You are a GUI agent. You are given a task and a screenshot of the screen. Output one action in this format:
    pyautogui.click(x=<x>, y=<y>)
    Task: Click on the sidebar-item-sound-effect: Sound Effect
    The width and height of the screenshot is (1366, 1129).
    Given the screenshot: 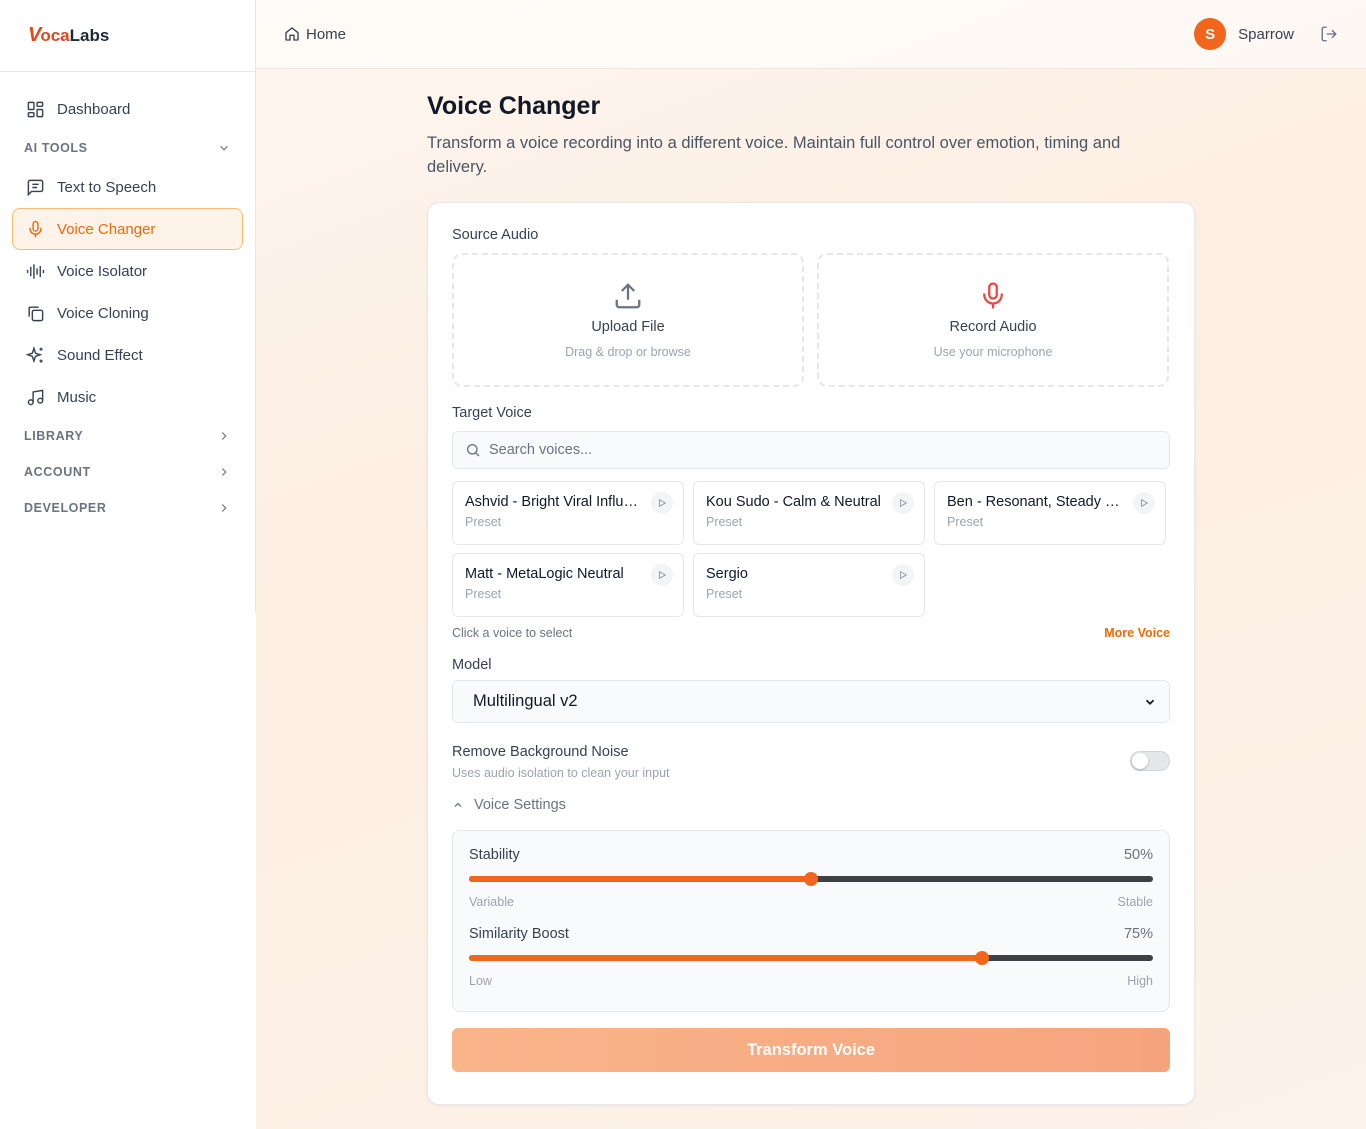 What is the action you would take?
    pyautogui.click(x=127, y=355)
    